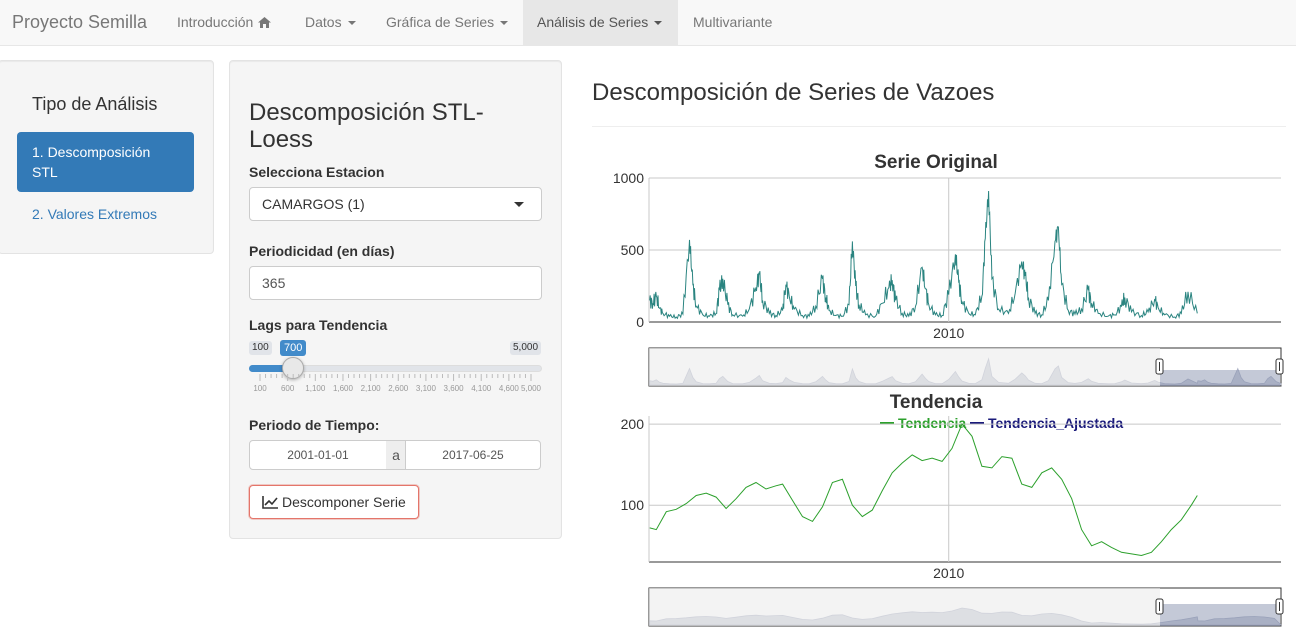  What do you see at coordinates (79, 22) in the screenshot?
I see `brand-title: Proyecto Semilla` at bounding box center [79, 22].